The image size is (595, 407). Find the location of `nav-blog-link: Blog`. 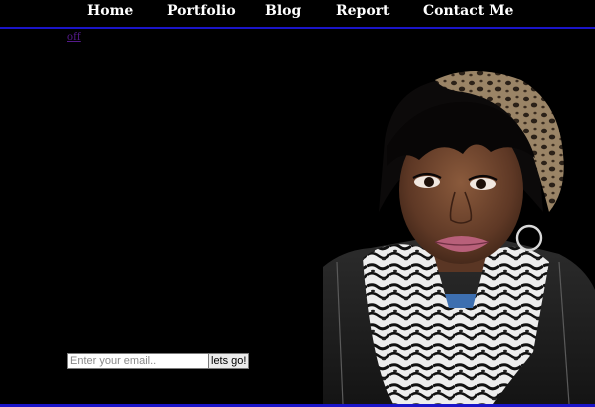

nav-blog-link: Blog is located at coordinates (283, 11).